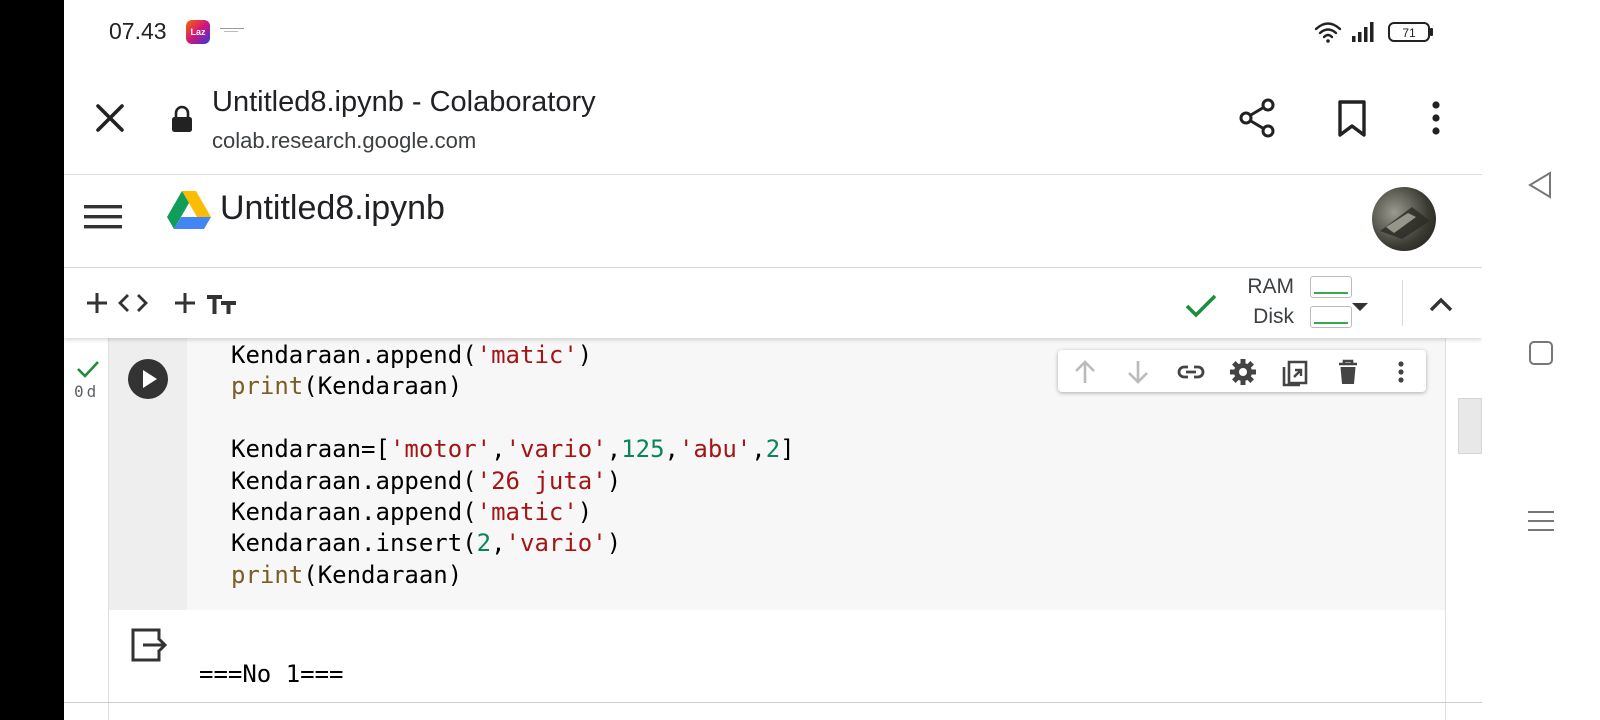  I want to click on cell-output: ===No 1===, so click(777, 665).